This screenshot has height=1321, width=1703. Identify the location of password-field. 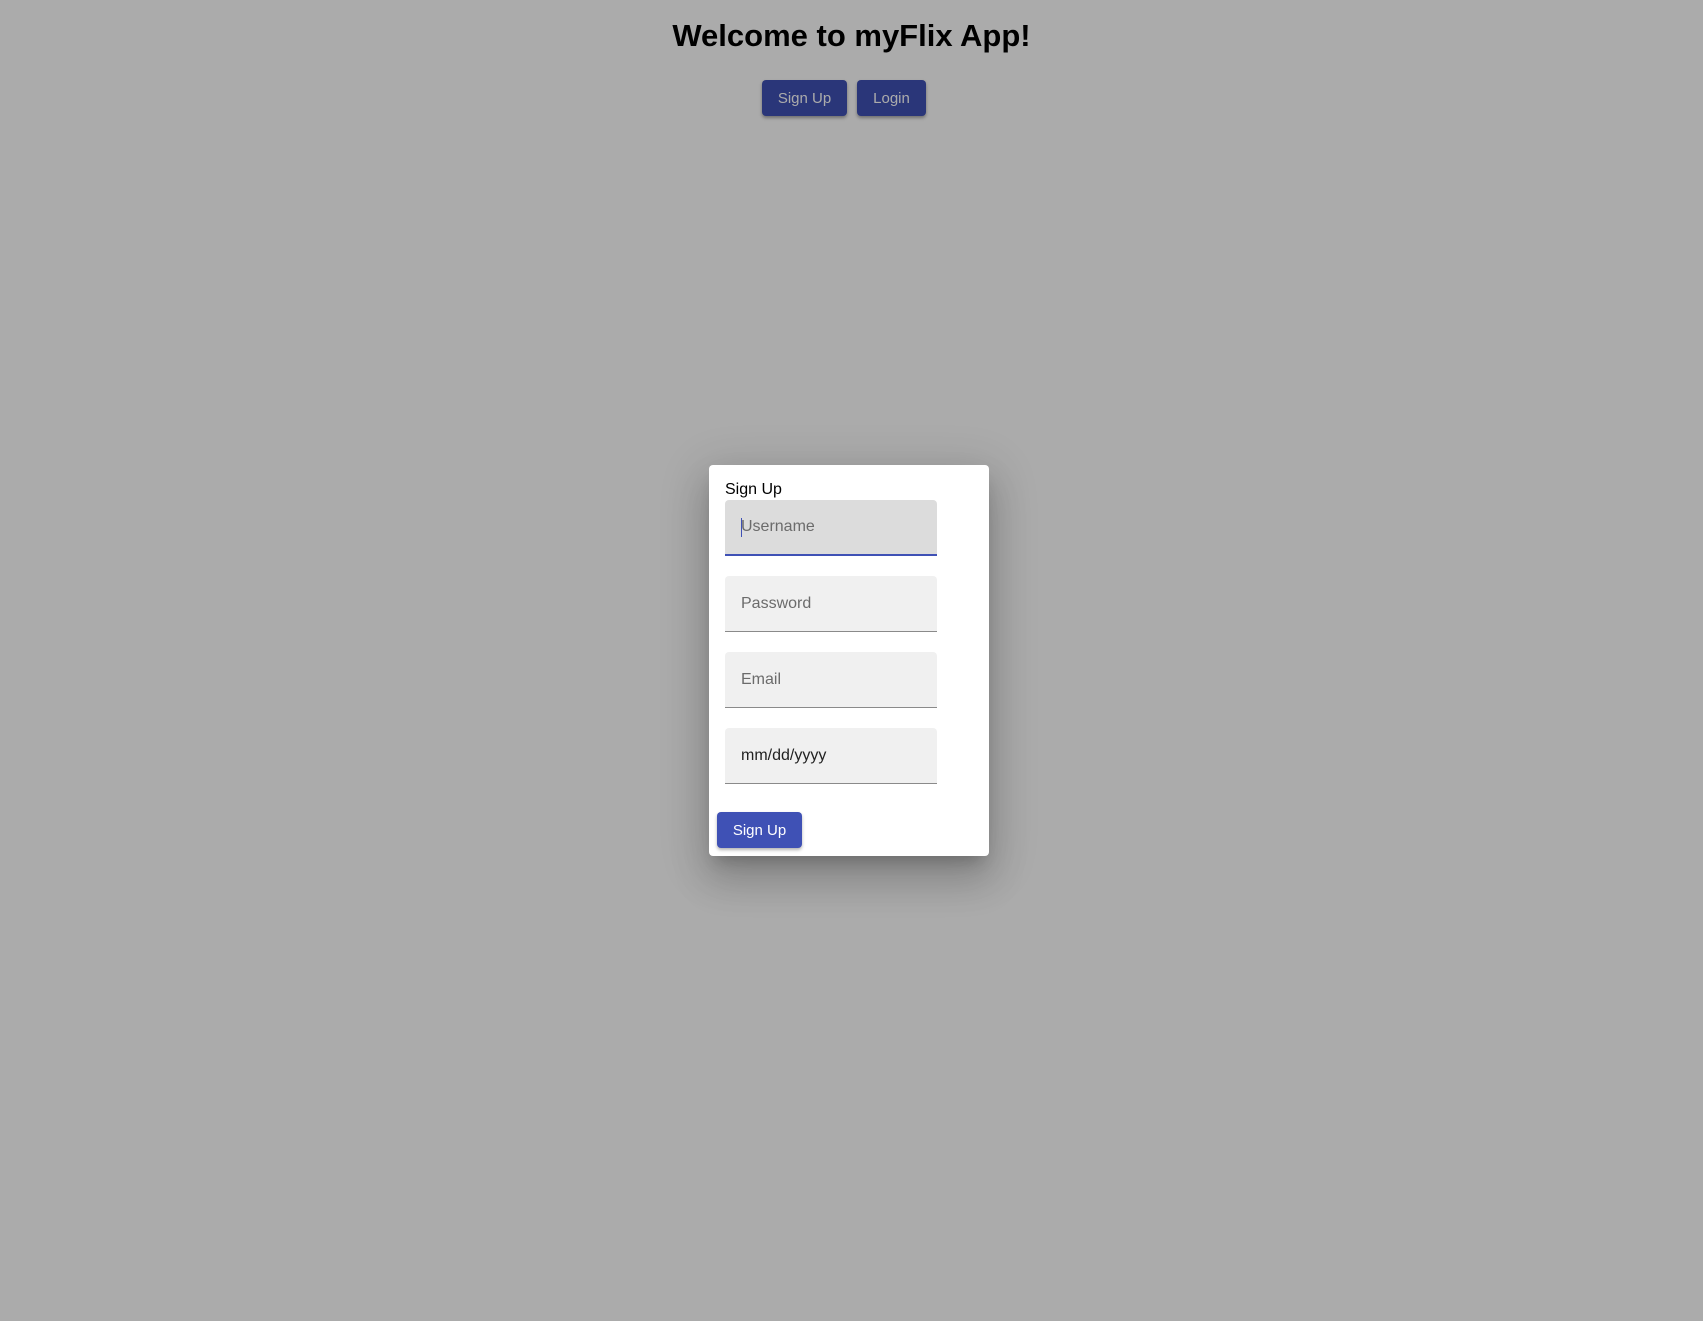
(831, 604).